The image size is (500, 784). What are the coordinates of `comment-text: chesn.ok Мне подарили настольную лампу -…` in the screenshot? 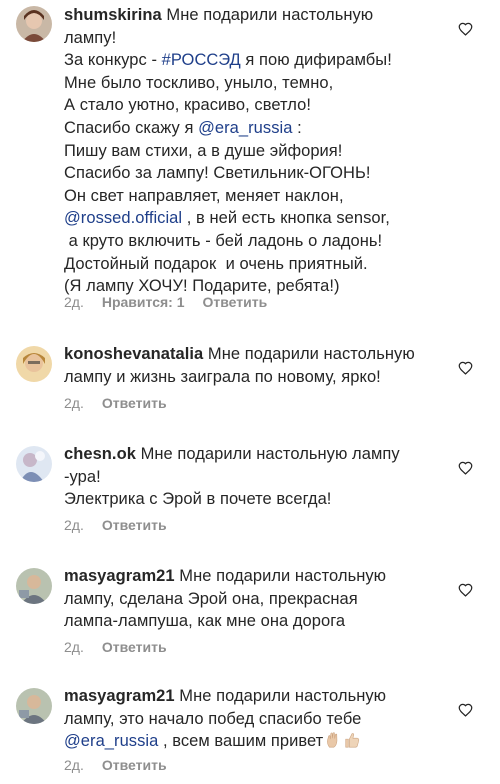 It's located at (259, 477).